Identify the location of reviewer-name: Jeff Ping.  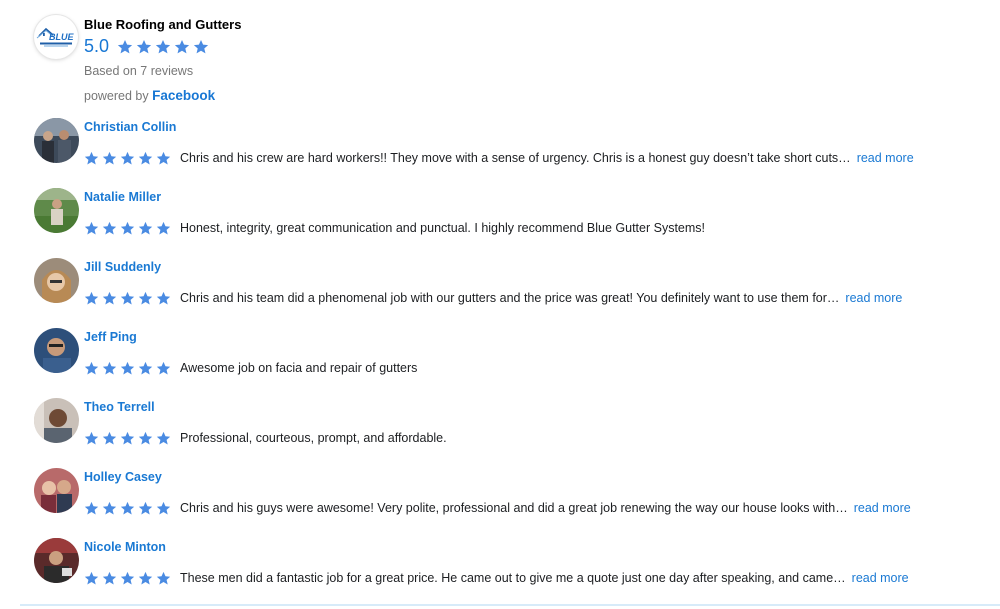
(110, 337).